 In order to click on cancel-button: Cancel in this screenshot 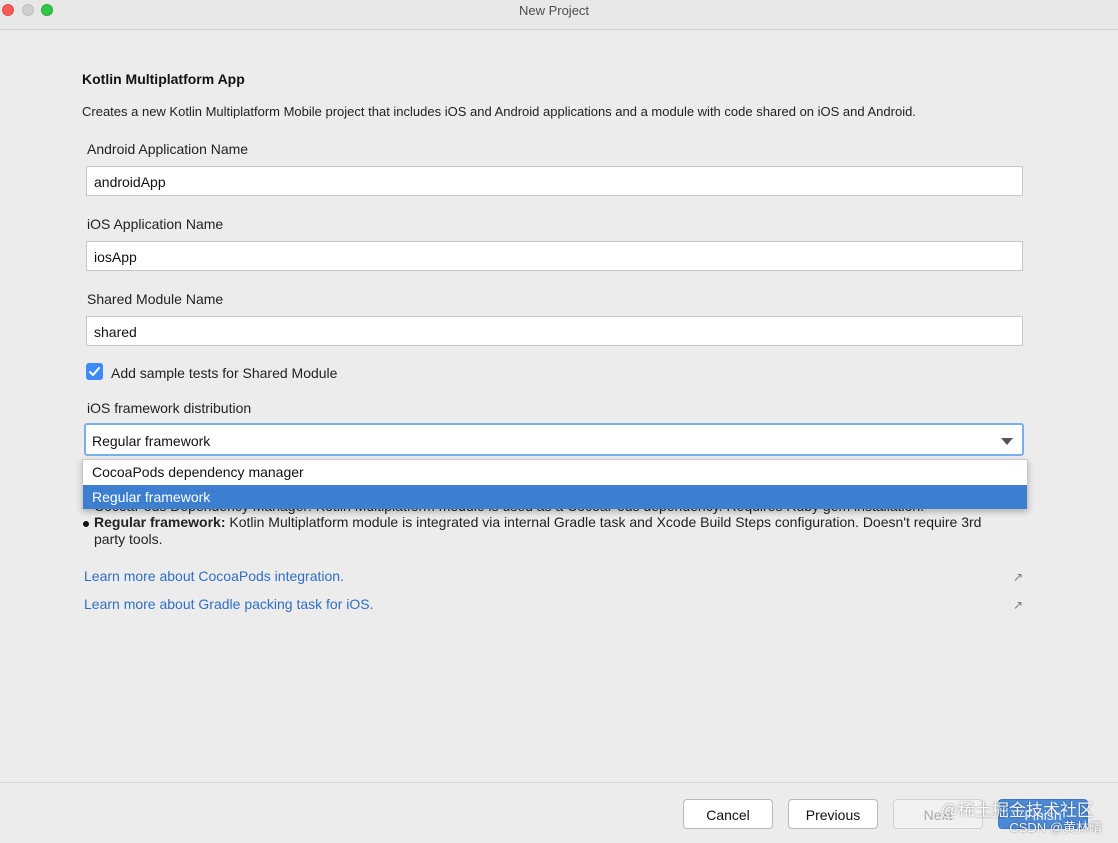, I will do `click(728, 814)`.